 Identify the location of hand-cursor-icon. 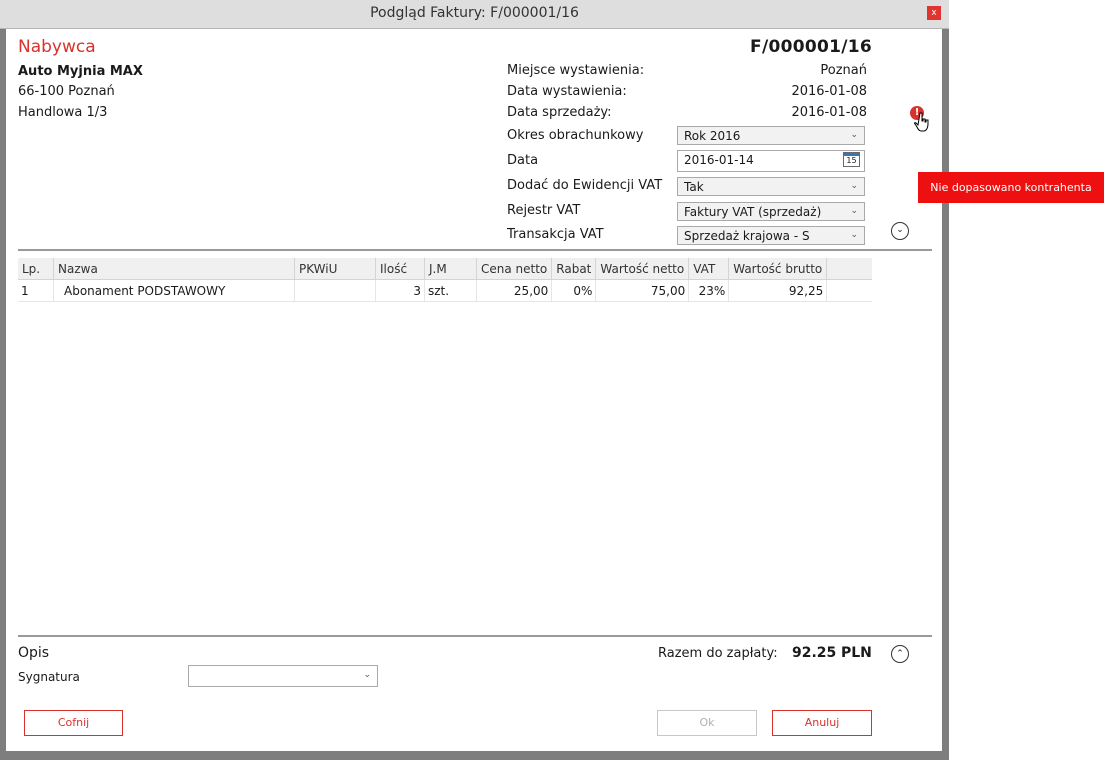
(921, 122).